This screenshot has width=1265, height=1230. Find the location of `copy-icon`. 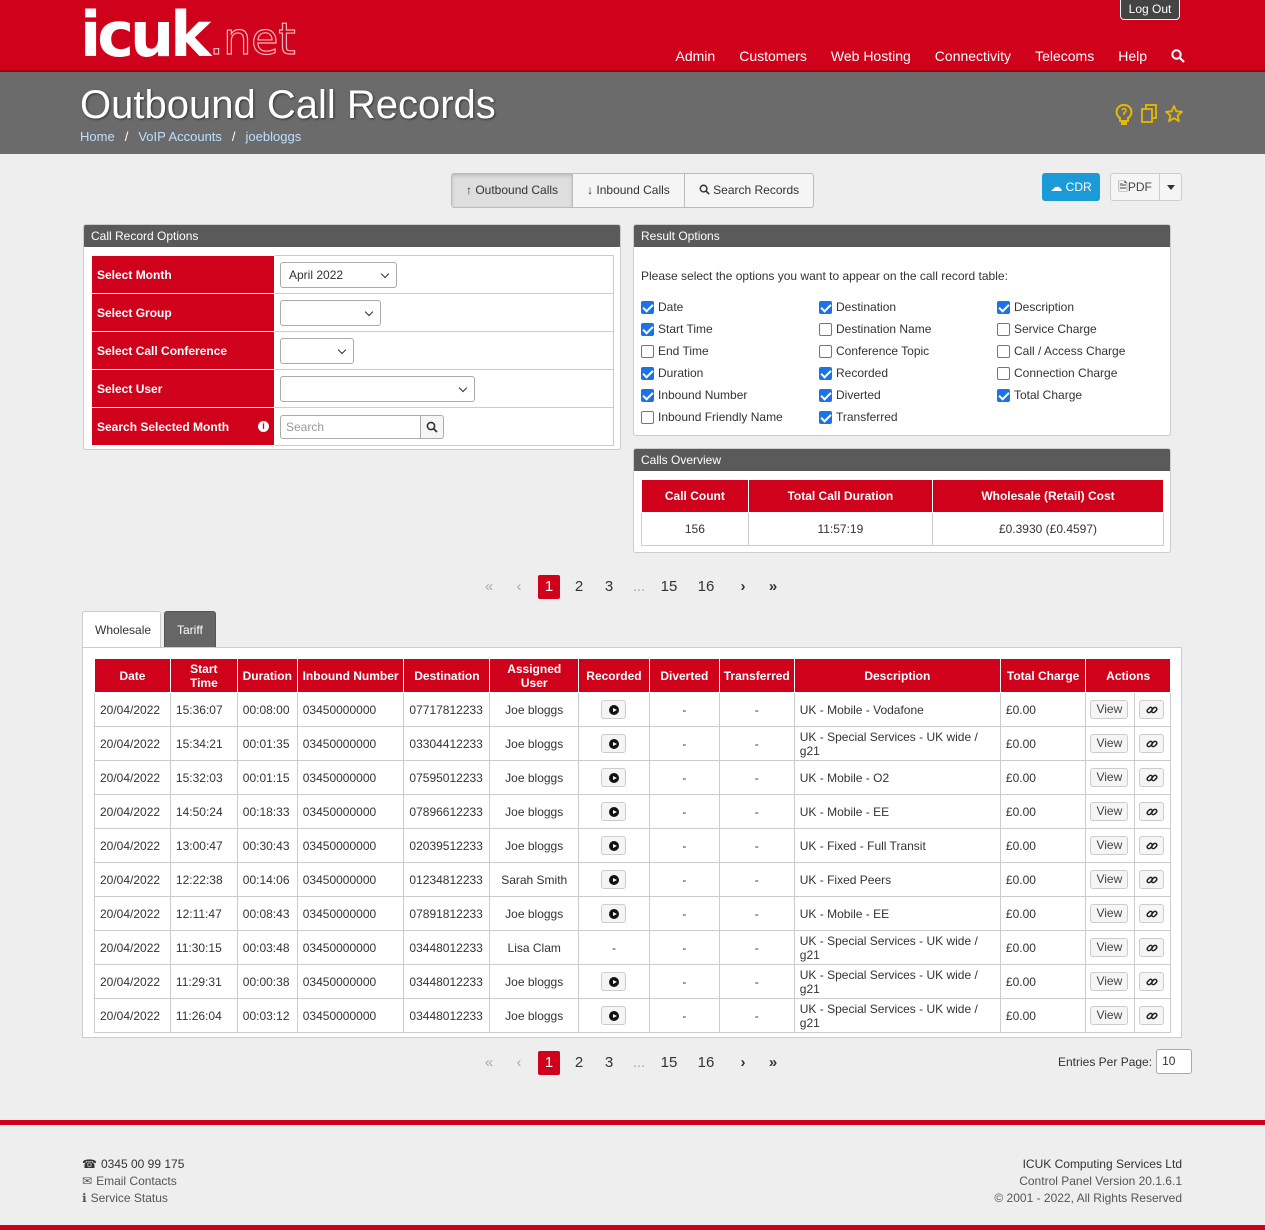

copy-icon is located at coordinates (1149, 115).